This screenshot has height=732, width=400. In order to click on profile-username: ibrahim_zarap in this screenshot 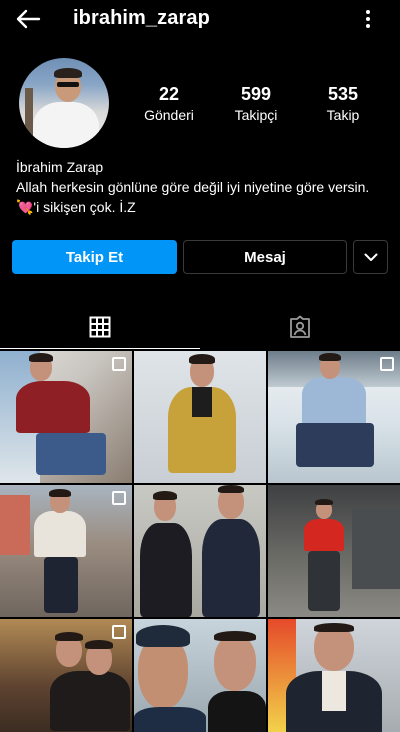, I will do `click(141, 18)`.